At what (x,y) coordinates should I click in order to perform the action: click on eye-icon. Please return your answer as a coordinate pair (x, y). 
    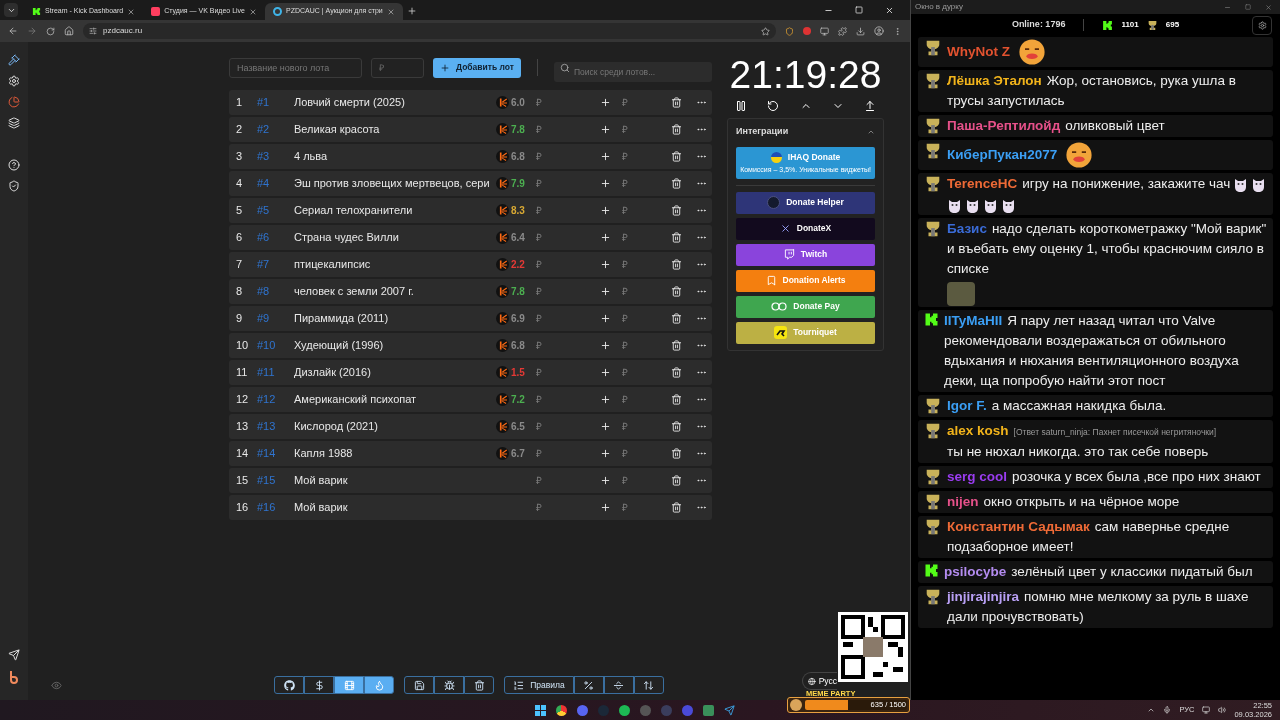
    Looking at the image, I should click on (56, 685).